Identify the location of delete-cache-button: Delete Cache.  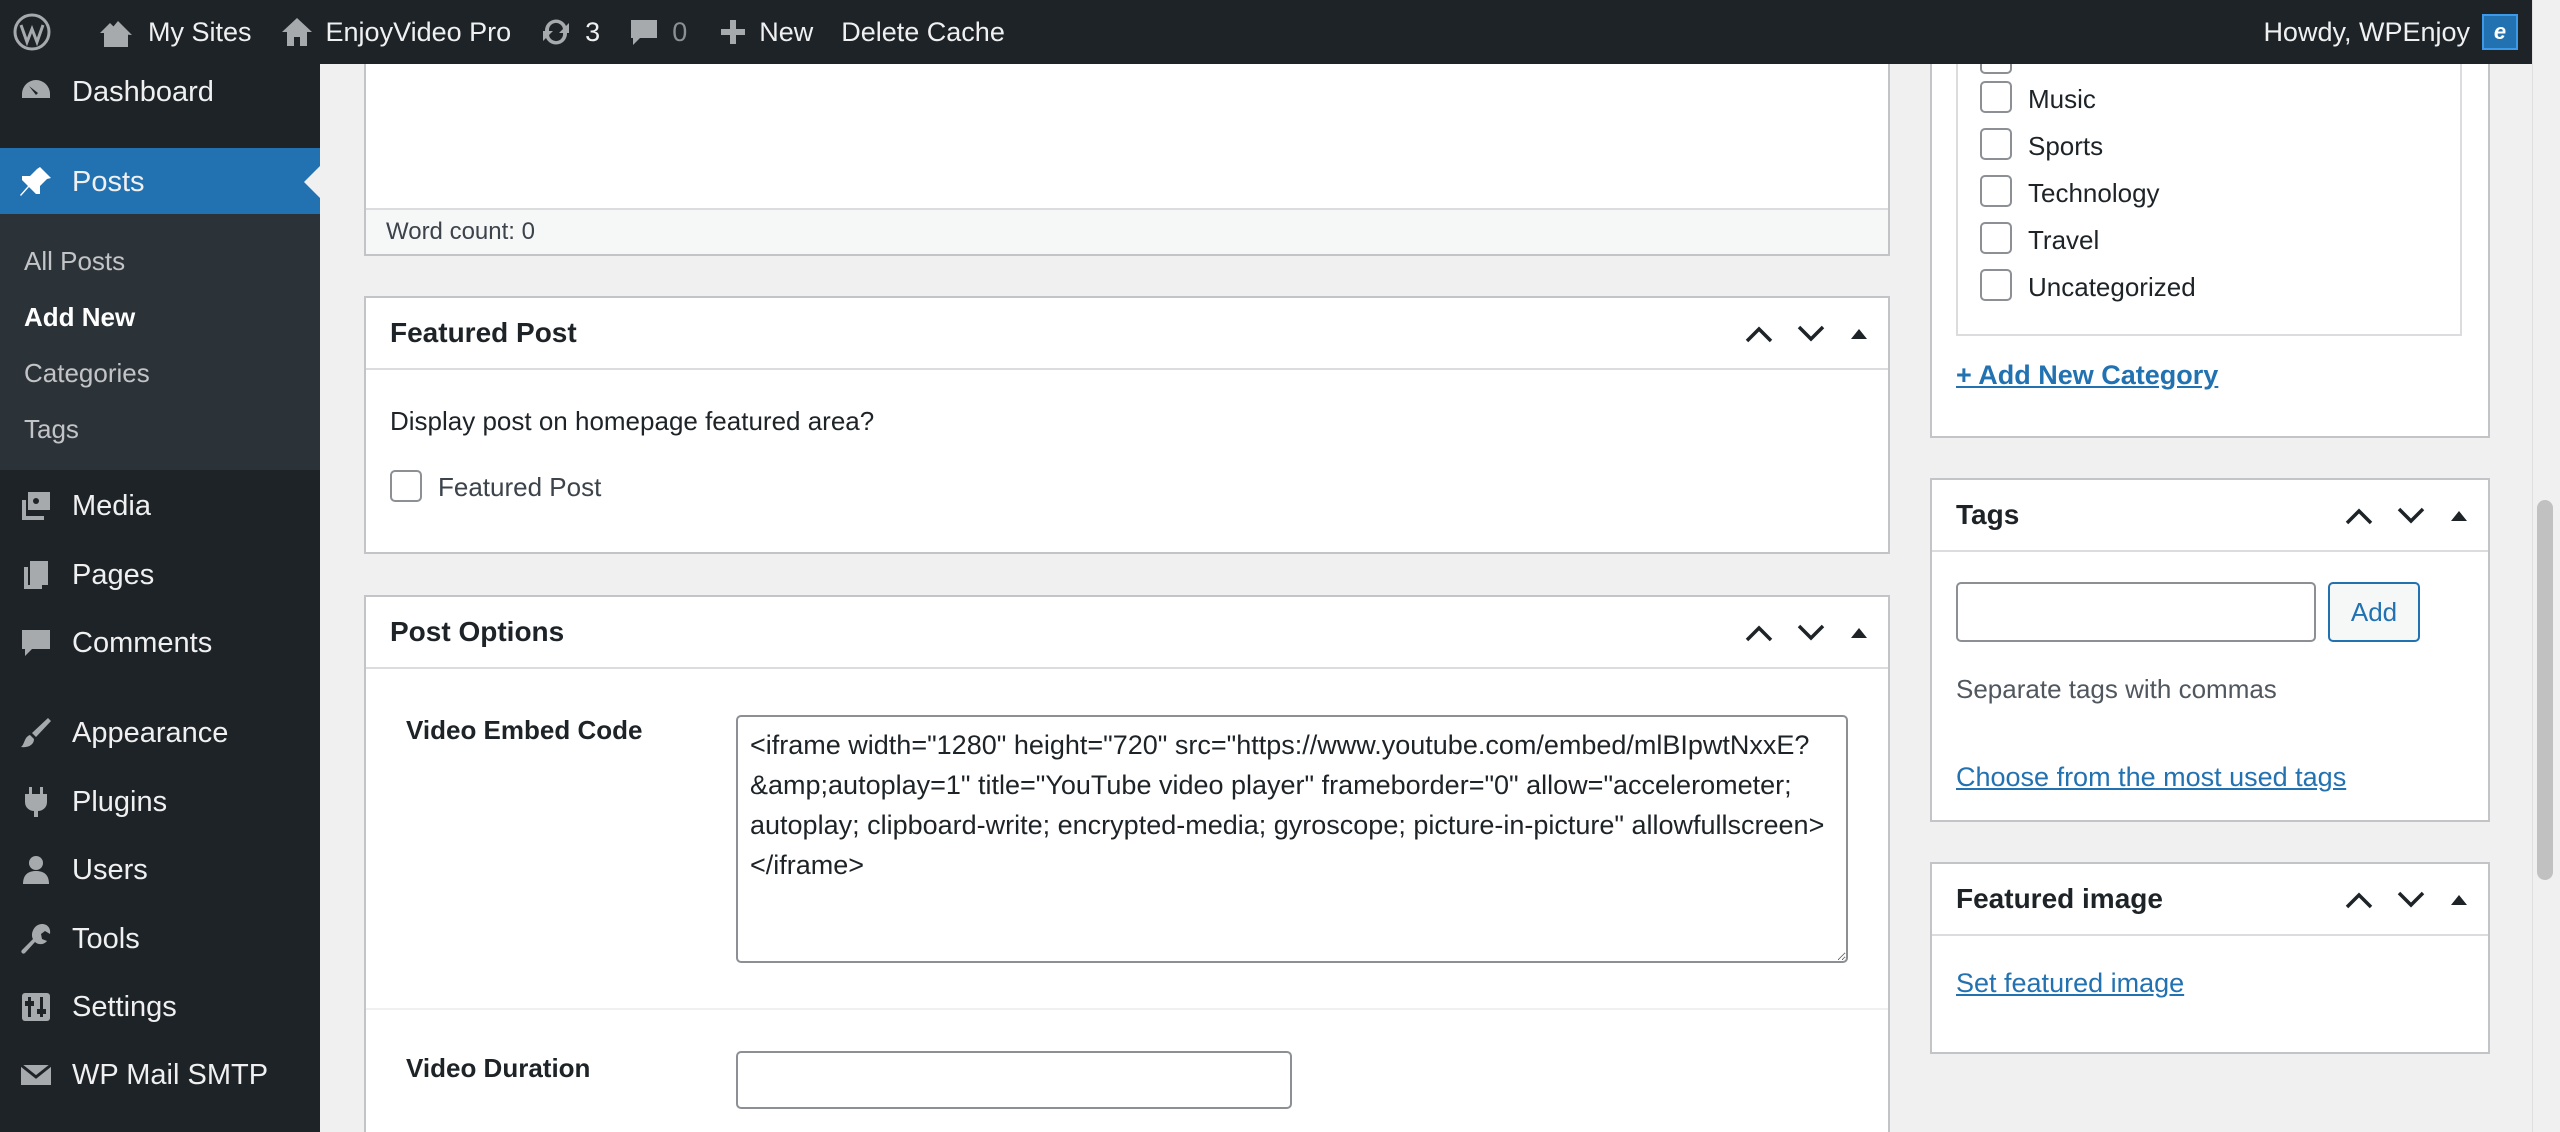
(923, 32).